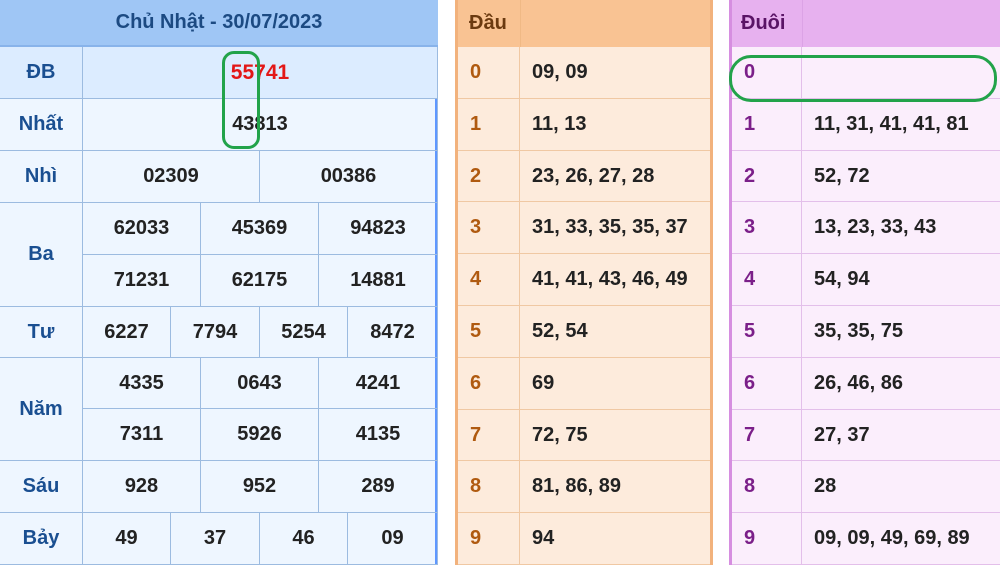 The image size is (1000, 565). Describe the element at coordinates (260, 435) in the screenshot. I see `prize-fifth-value: 5926` at that location.